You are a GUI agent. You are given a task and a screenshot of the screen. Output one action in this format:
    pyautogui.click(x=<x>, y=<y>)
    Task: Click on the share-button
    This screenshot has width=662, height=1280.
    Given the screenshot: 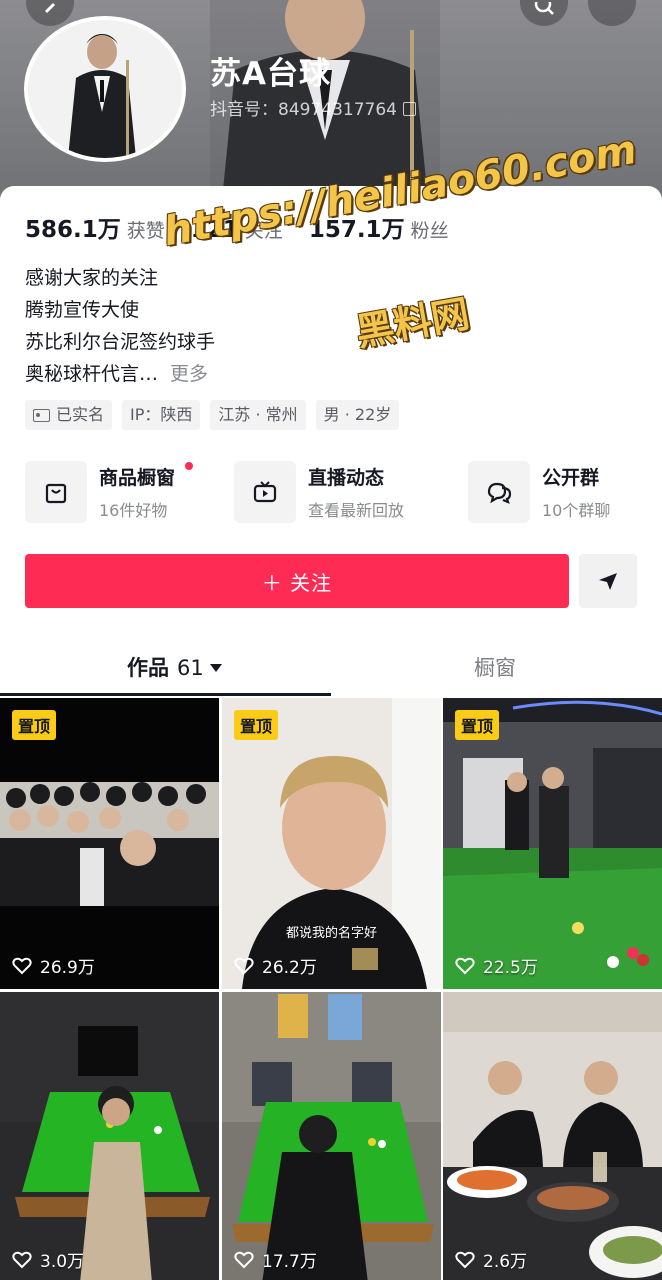 What is the action you would take?
    pyautogui.click(x=608, y=581)
    